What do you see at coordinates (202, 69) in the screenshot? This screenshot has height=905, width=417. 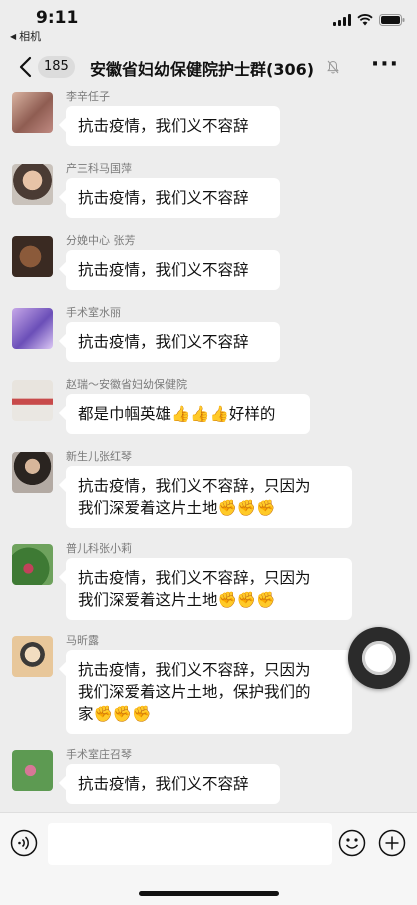 I see `chat-title: 安徽省妇幼保健院护士群(306)` at bounding box center [202, 69].